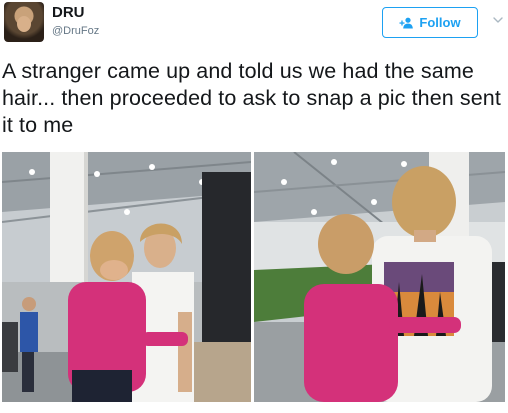 This screenshot has height=413, width=508. What do you see at coordinates (498, 20) in the screenshot?
I see `chevron-down-icon` at bounding box center [498, 20].